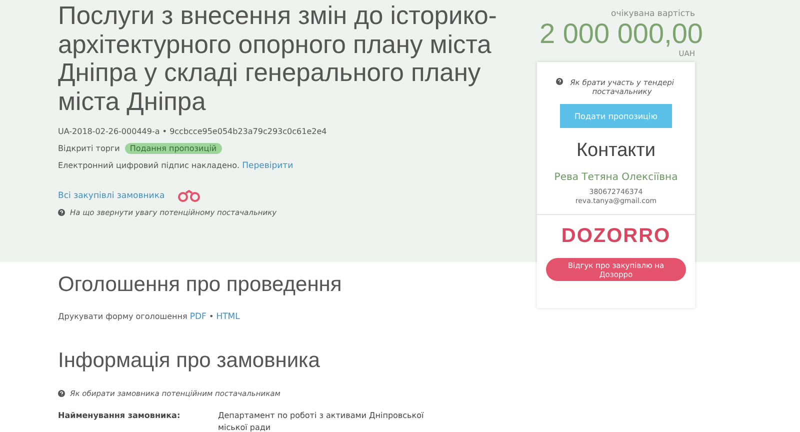  I want to click on logo: DOZORRO, so click(616, 236).